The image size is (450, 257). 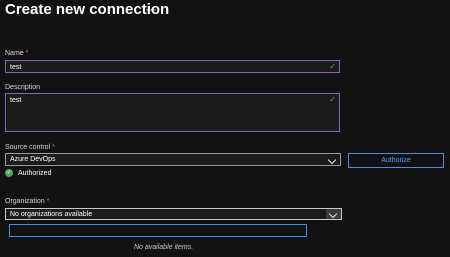 What do you see at coordinates (17, 53) in the screenshot?
I see `name-label: Name *` at bounding box center [17, 53].